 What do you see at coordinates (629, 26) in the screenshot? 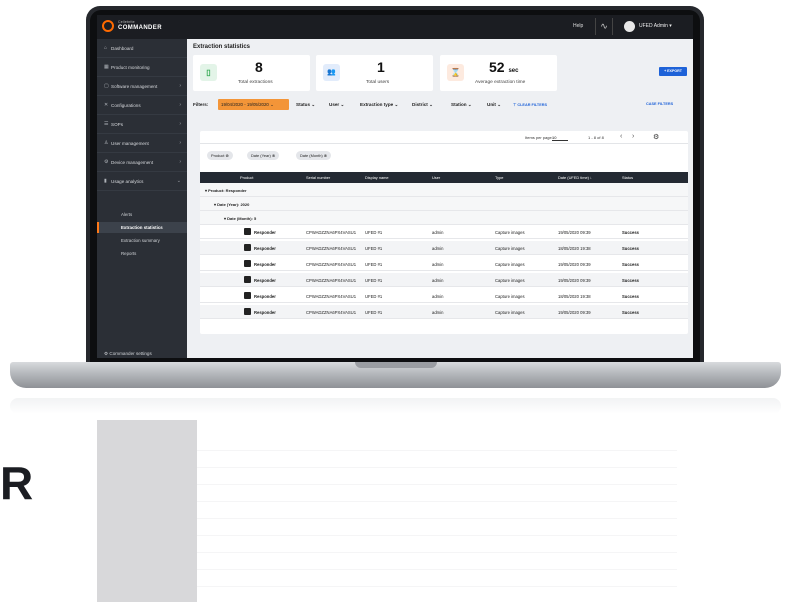
I see `avatar` at bounding box center [629, 26].